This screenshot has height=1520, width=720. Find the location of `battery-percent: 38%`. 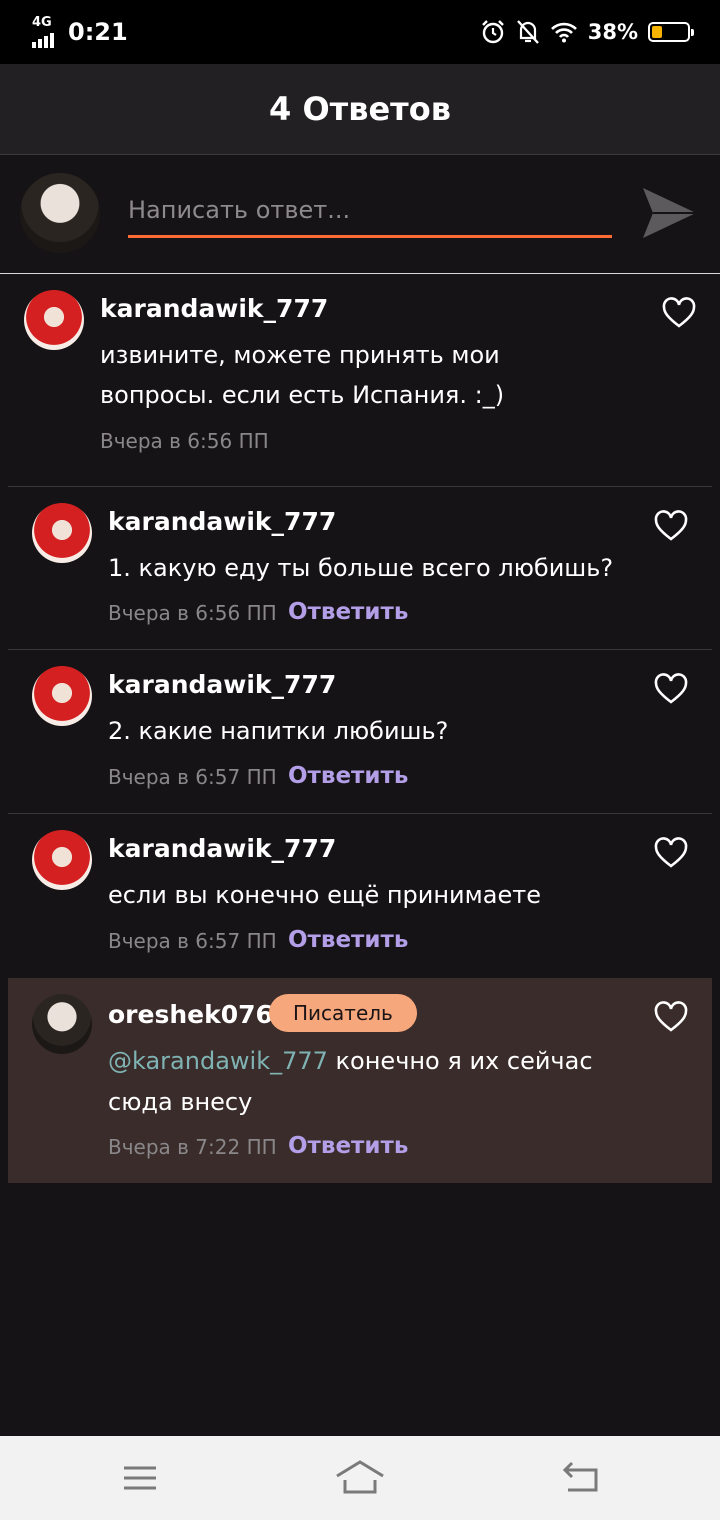

battery-percent: 38% is located at coordinates (612, 32).